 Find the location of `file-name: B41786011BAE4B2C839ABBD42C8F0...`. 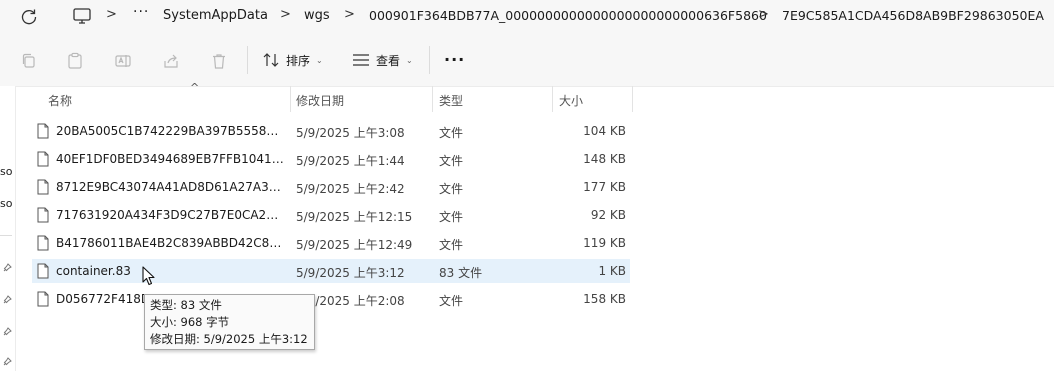

file-name: B41786011BAE4B2C839ABBD42C8F0... is located at coordinates (170, 243).